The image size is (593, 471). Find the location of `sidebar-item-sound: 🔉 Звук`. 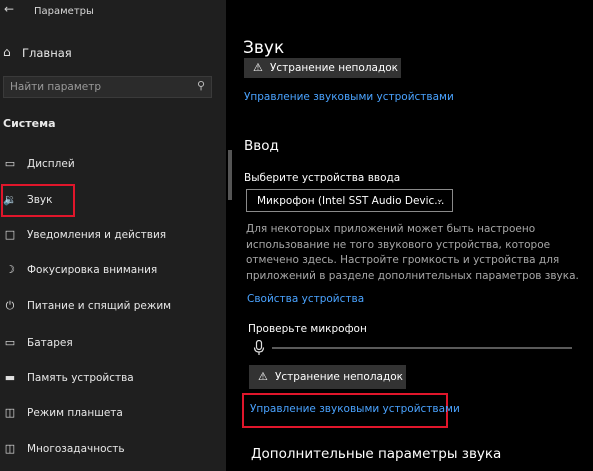

sidebar-item-sound: 🔉 Звук is located at coordinates (113, 200).